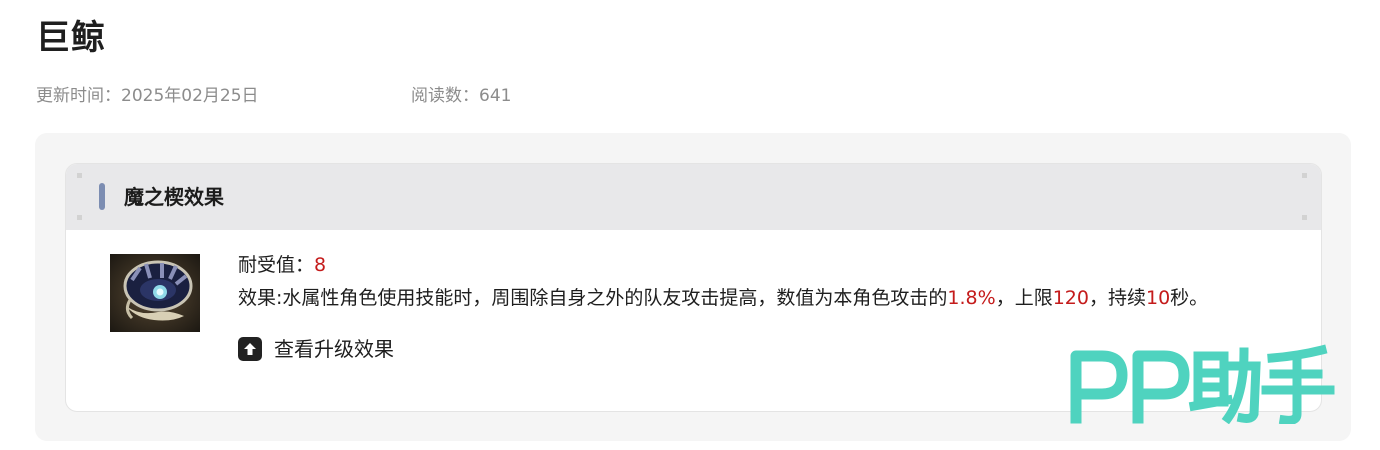  Describe the element at coordinates (276, 265) in the screenshot. I see `stat-label: 耐受值：` at that location.